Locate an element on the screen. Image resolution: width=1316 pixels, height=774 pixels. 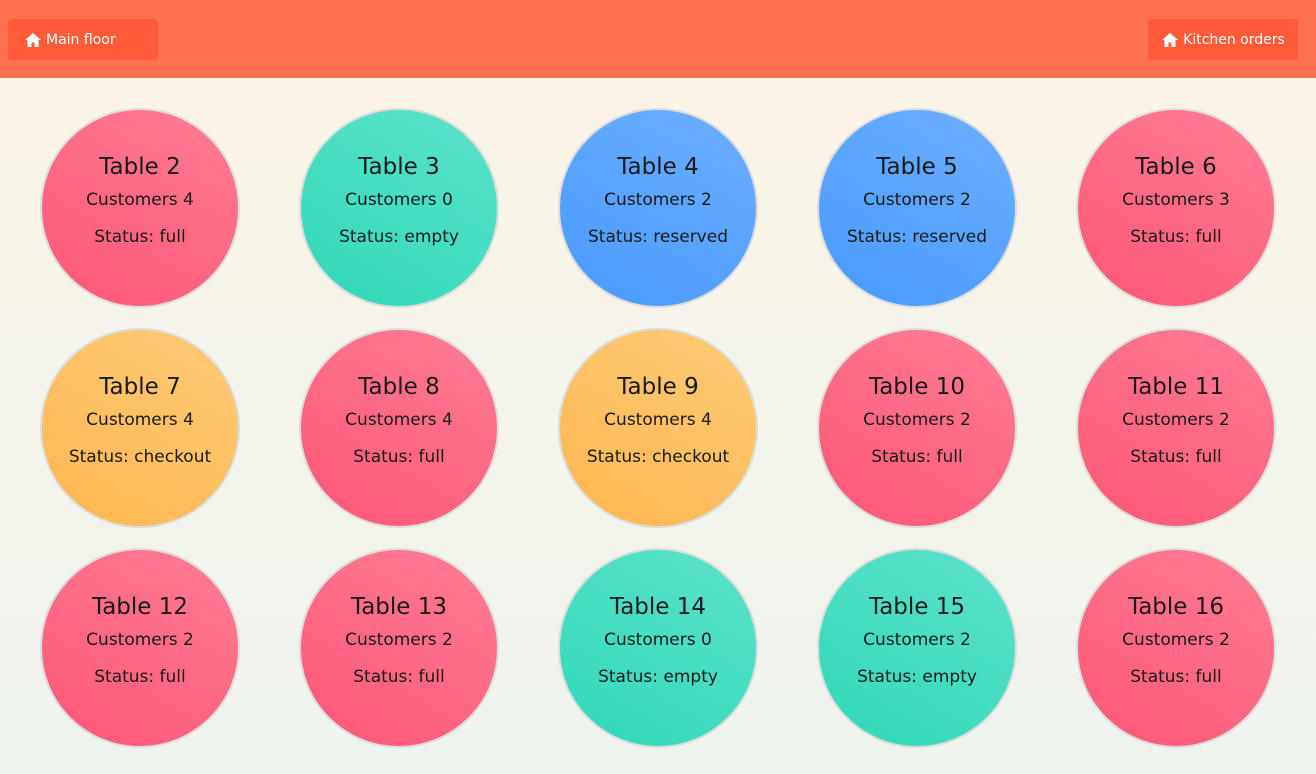
table-card: Table 16 Customers 2 Status: full is located at coordinates (1176, 648).